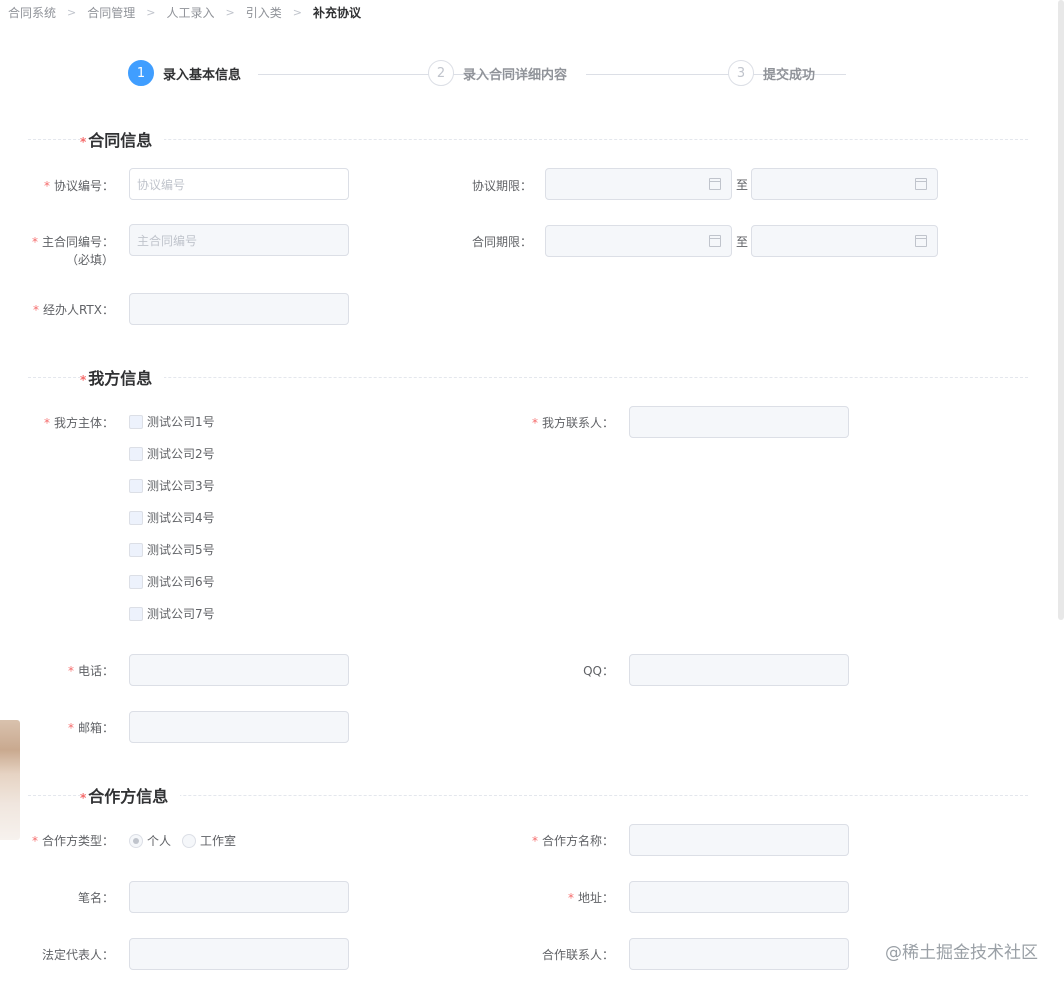 The width and height of the screenshot is (1064, 985). I want to click on breadcrumb-item-supplement-agreement: 补充协议, so click(336, 12).